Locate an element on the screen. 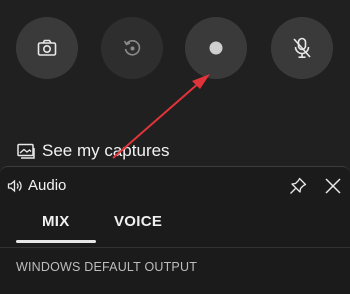 This screenshot has width=350, height=294. close-button is located at coordinates (333, 186).